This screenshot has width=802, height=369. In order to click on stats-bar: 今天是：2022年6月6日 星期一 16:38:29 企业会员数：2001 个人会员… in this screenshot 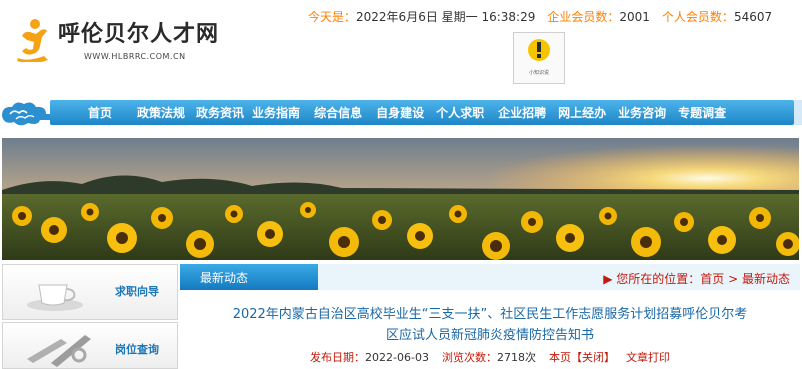, I will do `click(540, 16)`.